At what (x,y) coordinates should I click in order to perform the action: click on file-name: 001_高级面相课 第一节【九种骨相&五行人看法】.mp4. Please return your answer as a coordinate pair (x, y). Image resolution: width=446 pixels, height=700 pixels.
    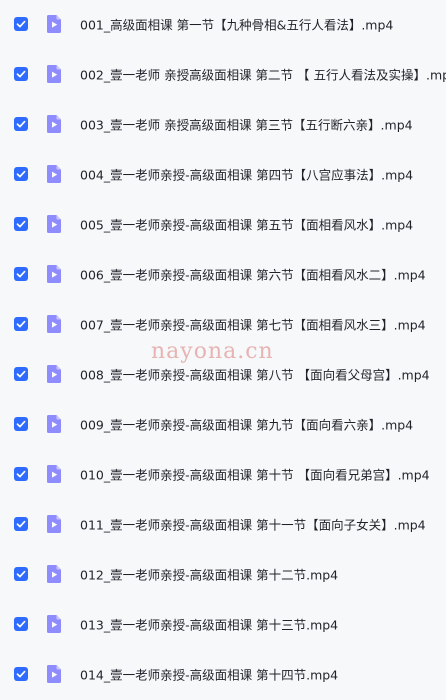
    Looking at the image, I should click on (237, 25).